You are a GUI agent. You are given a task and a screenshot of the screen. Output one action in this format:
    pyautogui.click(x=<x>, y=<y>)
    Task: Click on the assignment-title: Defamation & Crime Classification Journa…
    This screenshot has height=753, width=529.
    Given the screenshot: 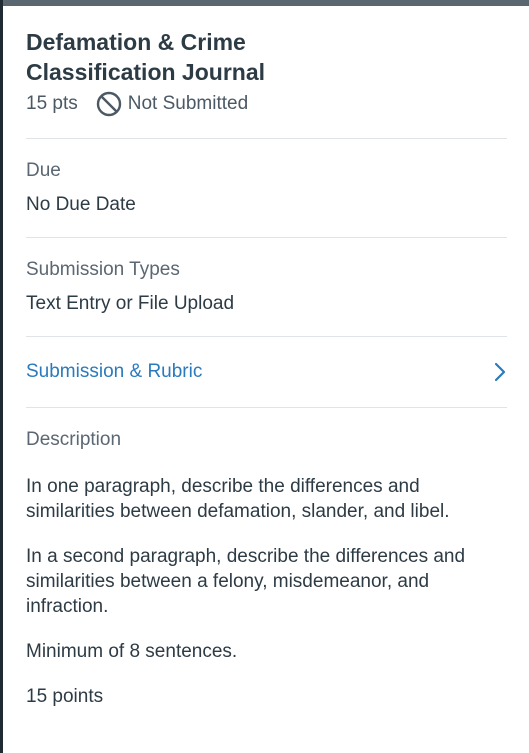 What is the action you would take?
    pyautogui.click(x=146, y=57)
    